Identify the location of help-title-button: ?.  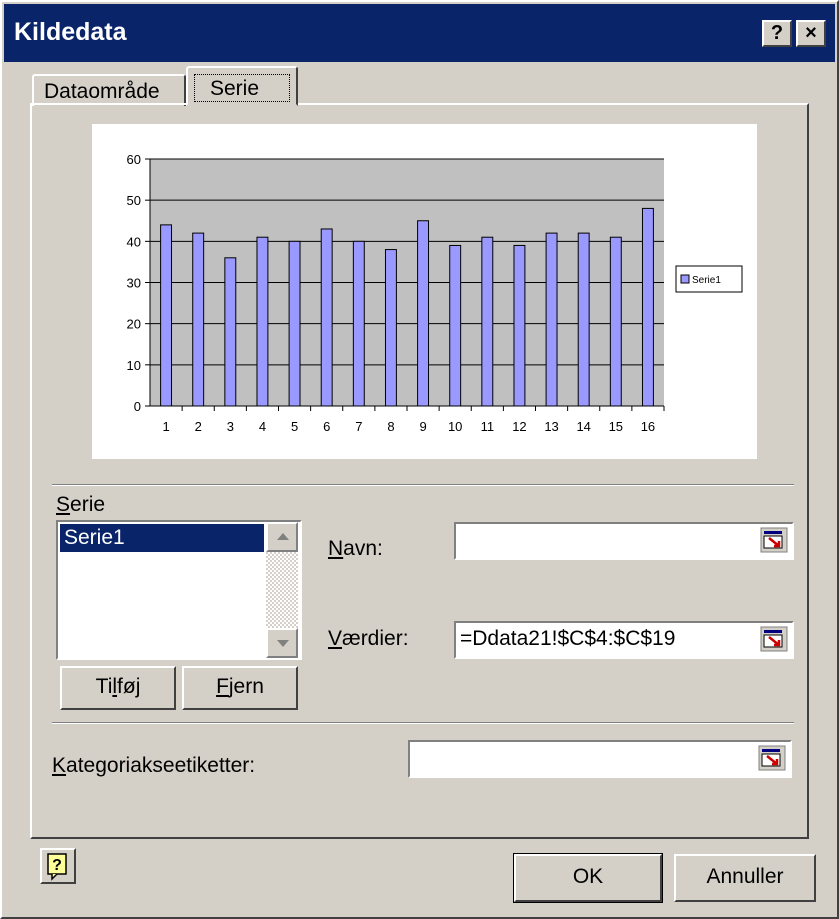
(777, 33).